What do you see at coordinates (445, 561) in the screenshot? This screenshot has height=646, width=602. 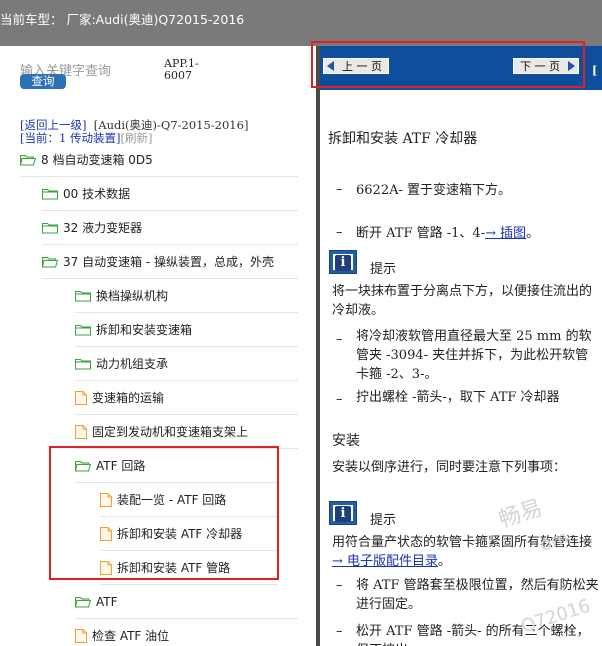 I see `note-text-tail: 。` at bounding box center [445, 561].